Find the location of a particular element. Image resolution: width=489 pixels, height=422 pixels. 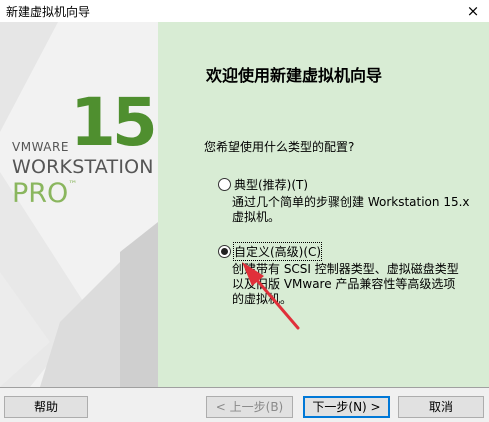

description-line: 创建带有 SCSI 控制器类型、虚拟磁盘类型 is located at coordinates (345, 269).